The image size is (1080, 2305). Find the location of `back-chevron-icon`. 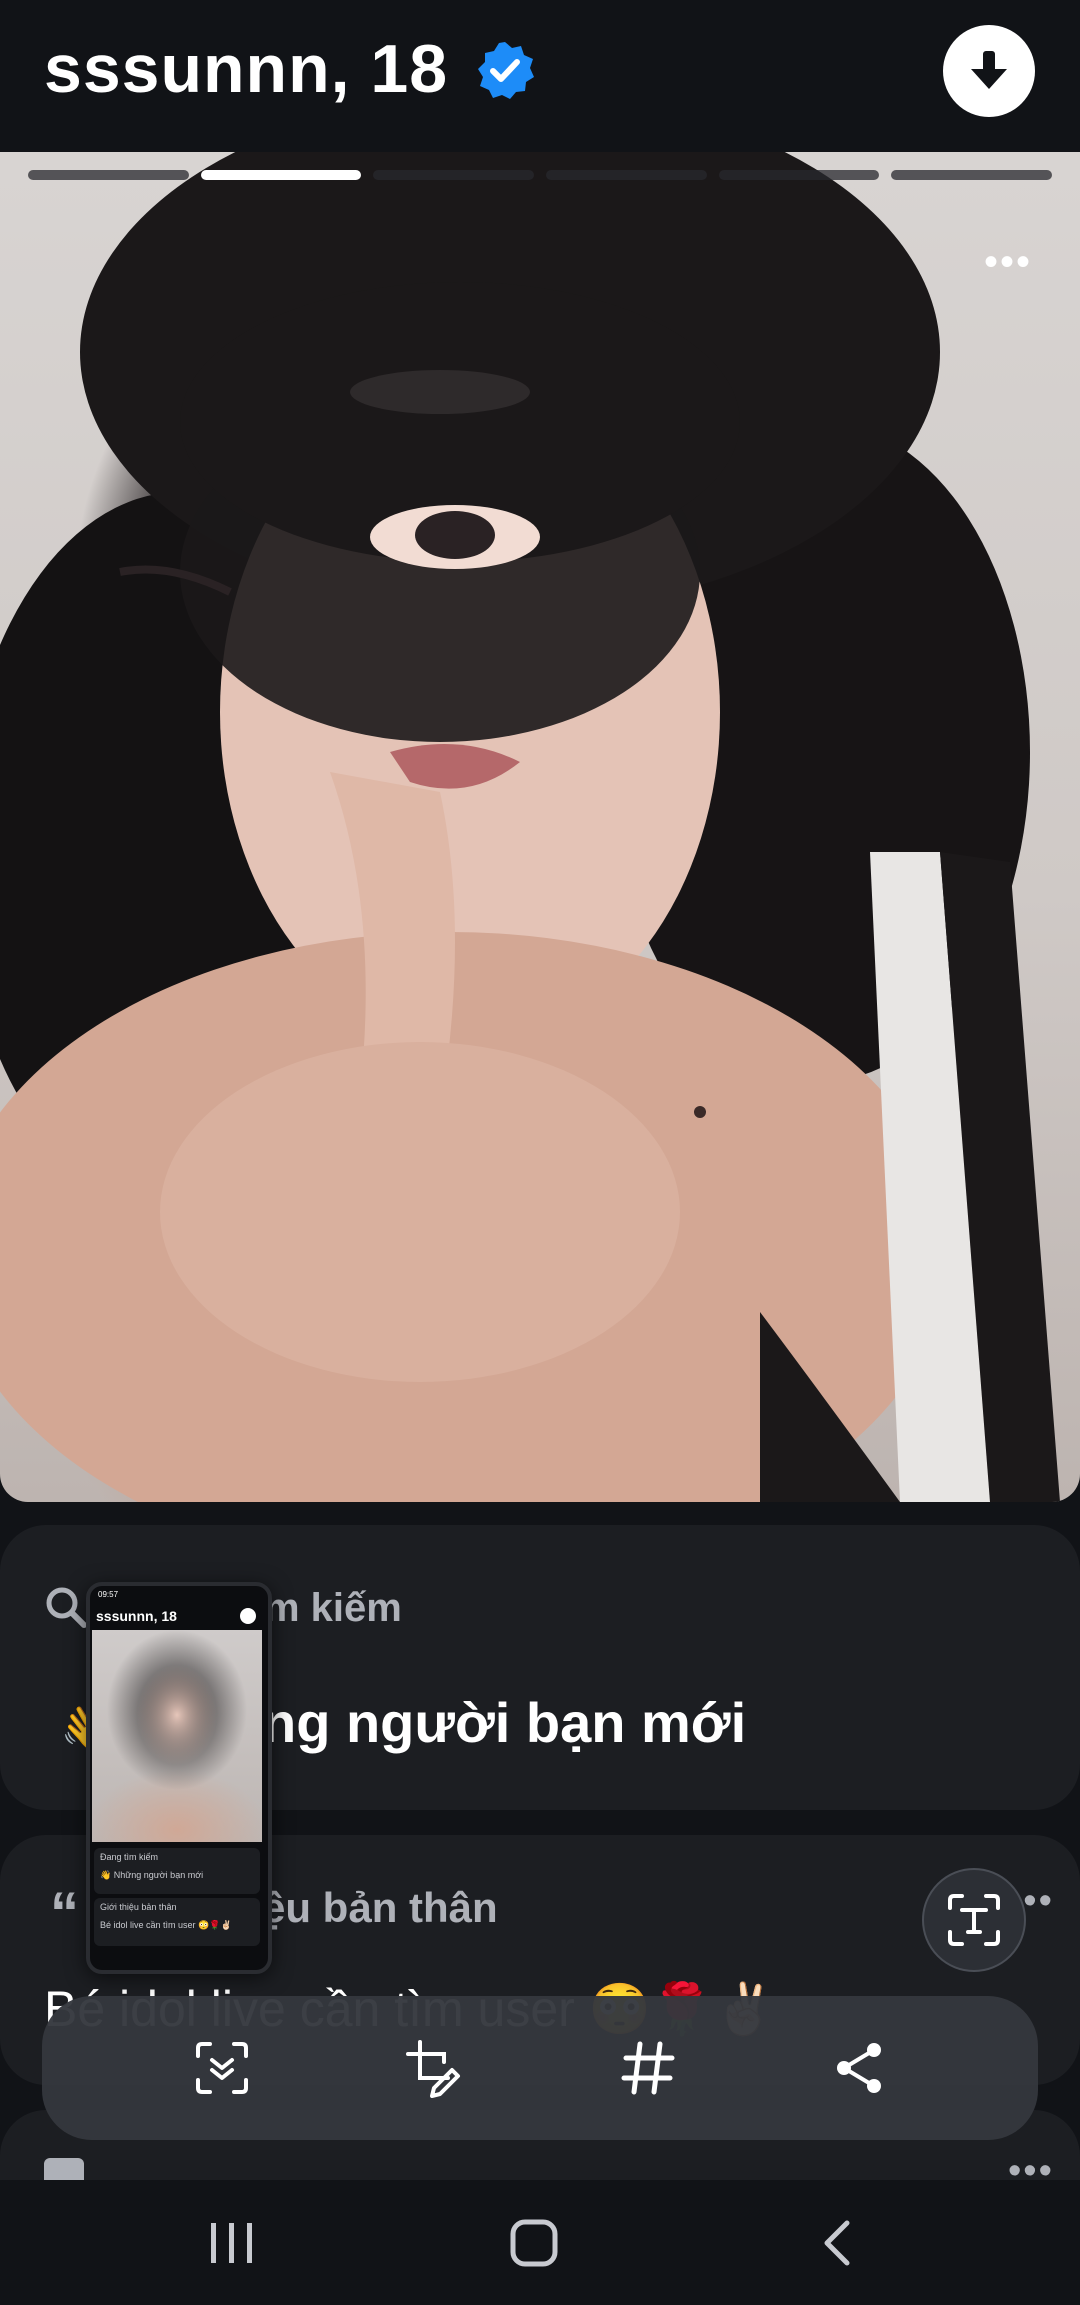

back-chevron-icon is located at coordinates (837, 2243).